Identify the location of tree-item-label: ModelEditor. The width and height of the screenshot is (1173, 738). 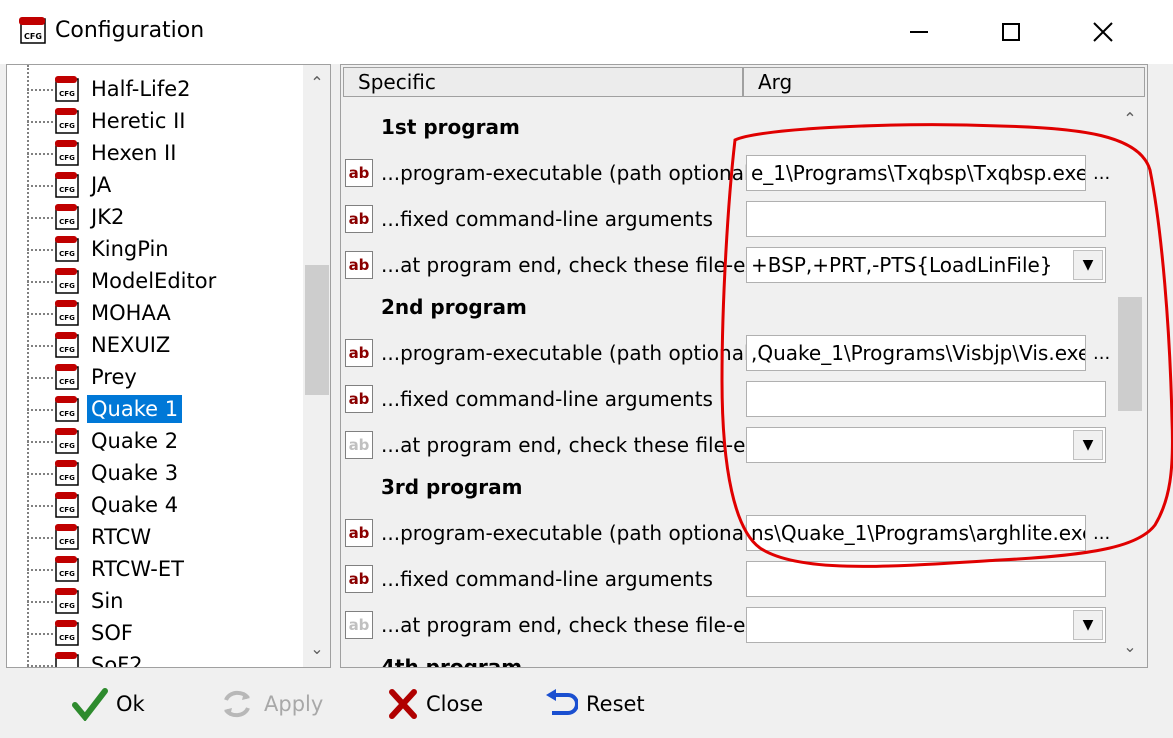
(154, 281).